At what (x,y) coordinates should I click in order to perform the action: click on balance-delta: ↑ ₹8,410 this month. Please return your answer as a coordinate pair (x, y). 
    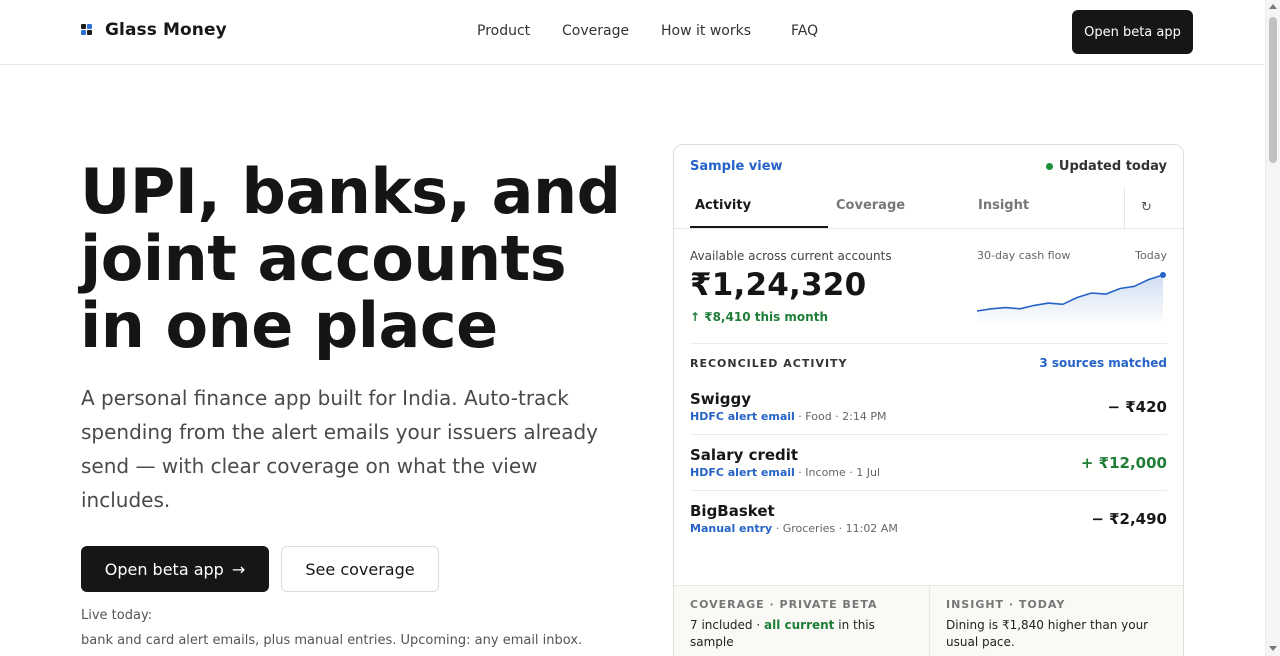
    Looking at the image, I should click on (759, 317).